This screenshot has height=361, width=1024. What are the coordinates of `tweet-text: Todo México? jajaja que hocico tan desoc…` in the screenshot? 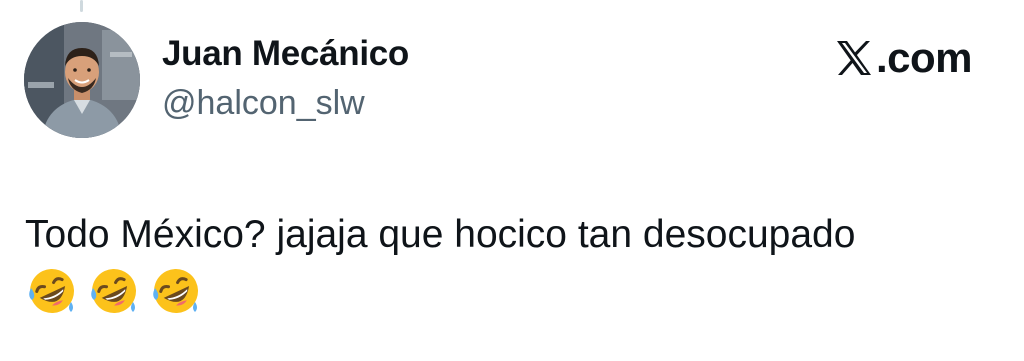 It's located at (440, 234).